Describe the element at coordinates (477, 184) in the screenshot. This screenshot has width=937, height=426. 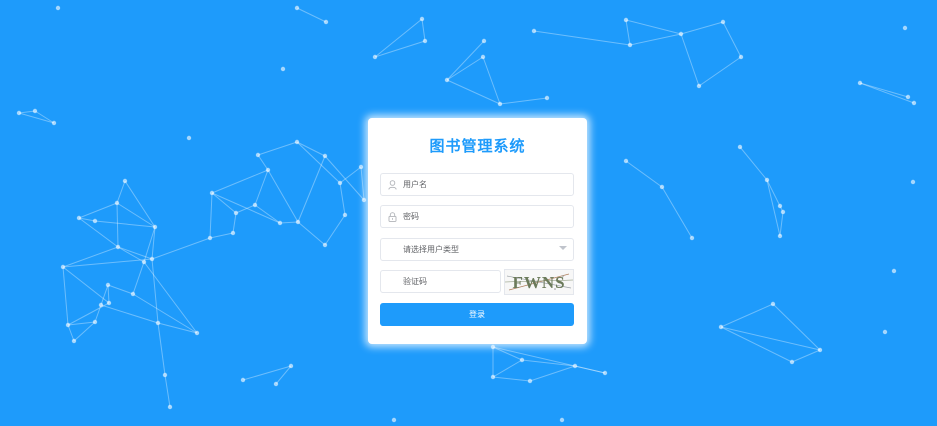
I see `username-field: 用户名` at that location.